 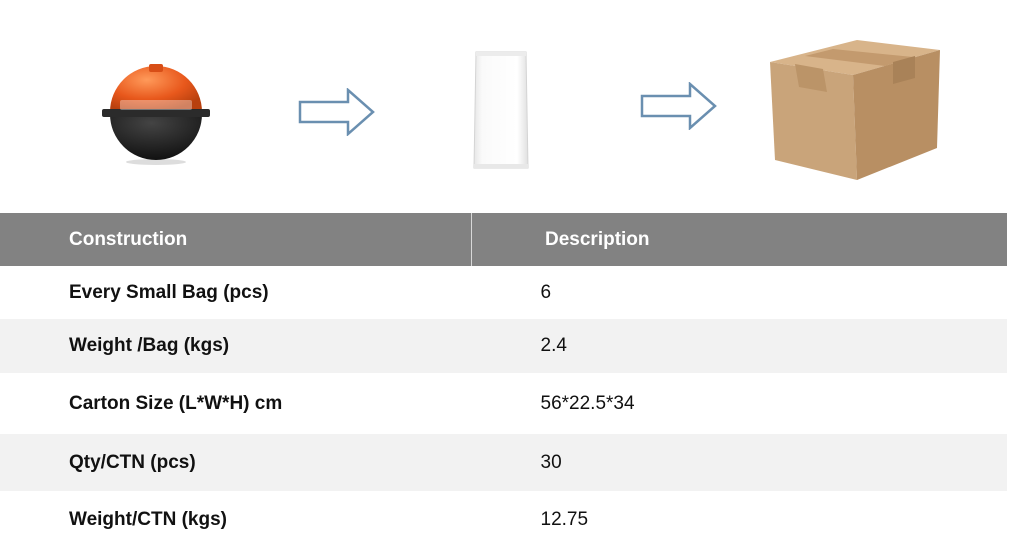 I want to click on table-header-row: Construction Description, so click(x=503, y=239).